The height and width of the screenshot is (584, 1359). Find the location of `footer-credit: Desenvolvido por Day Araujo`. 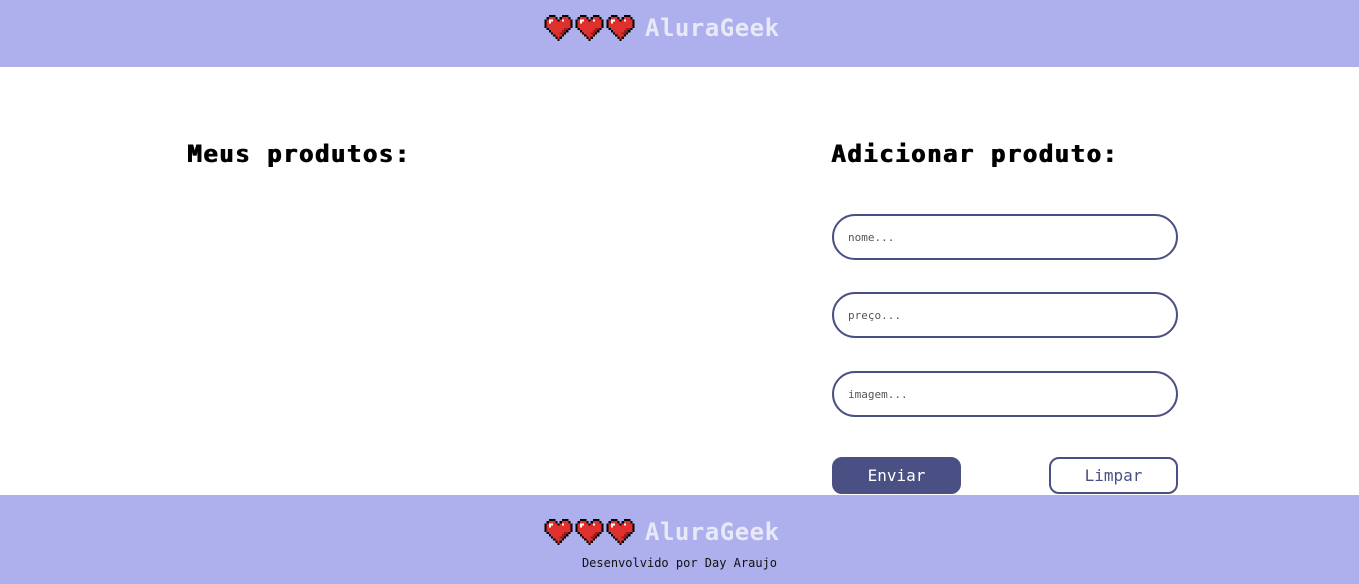

footer-credit: Desenvolvido por Day Araujo is located at coordinates (679, 563).